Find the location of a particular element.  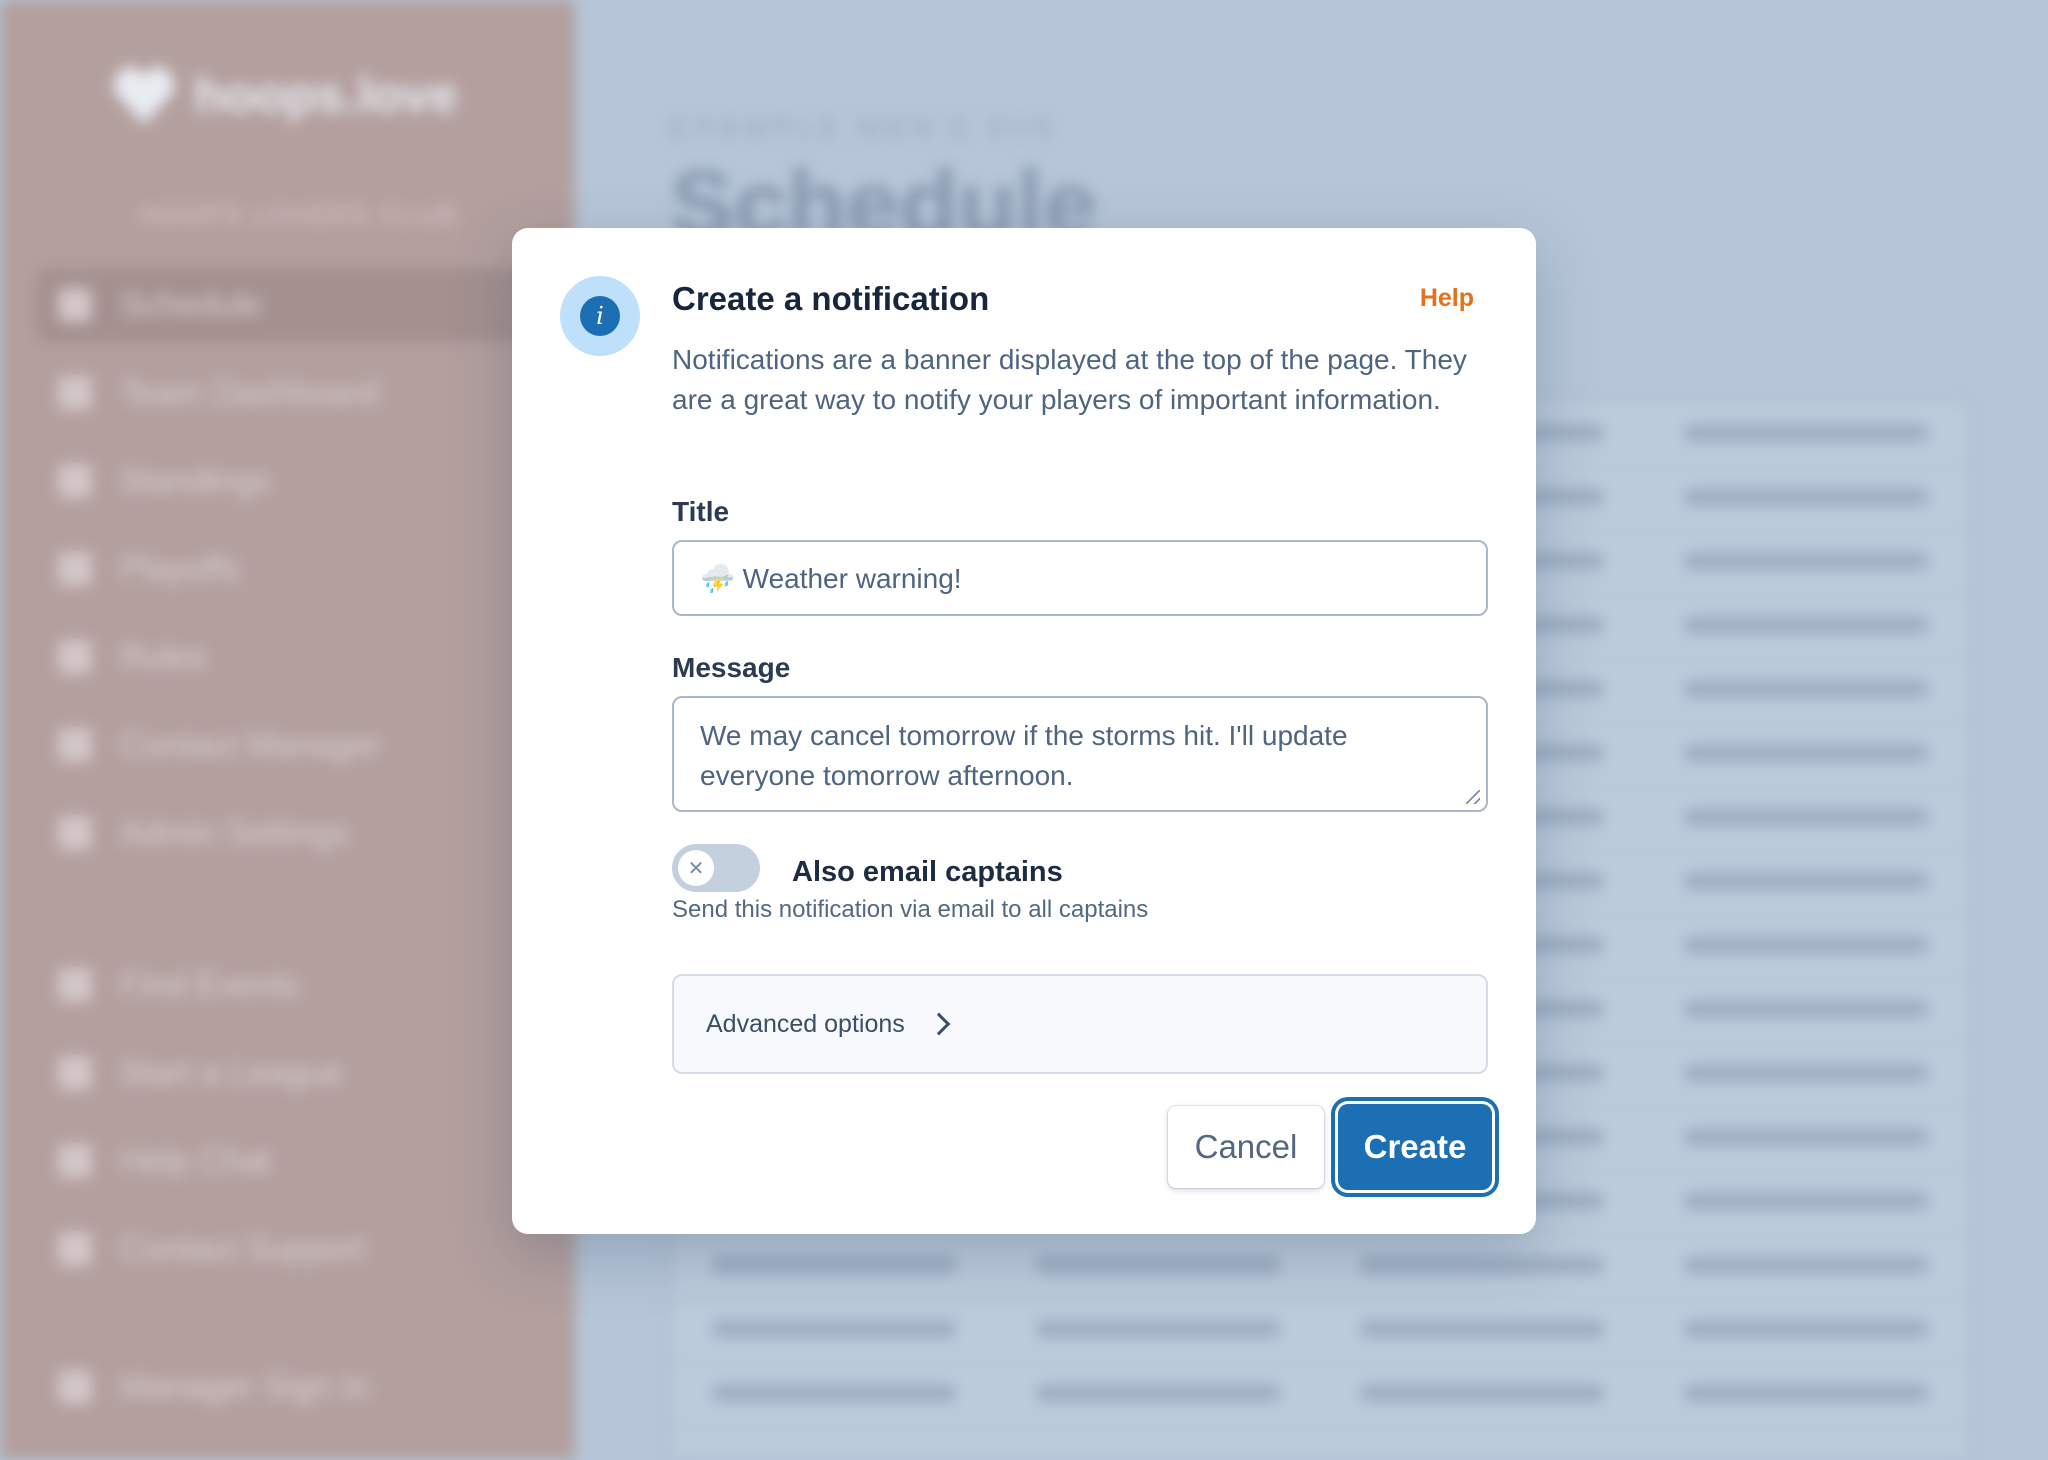

team-icon is located at coordinates (75, 393).